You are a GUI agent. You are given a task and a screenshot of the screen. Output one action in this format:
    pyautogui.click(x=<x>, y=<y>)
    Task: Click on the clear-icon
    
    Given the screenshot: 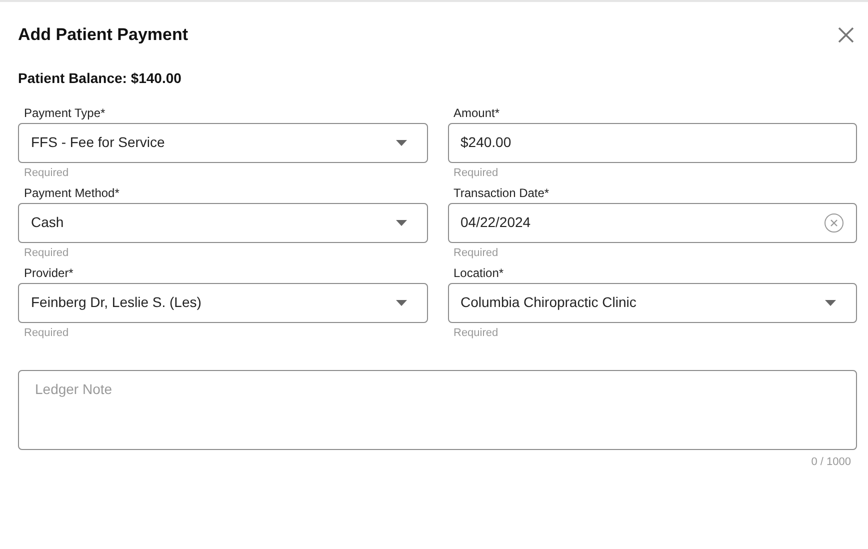 What is the action you would take?
    pyautogui.click(x=834, y=222)
    